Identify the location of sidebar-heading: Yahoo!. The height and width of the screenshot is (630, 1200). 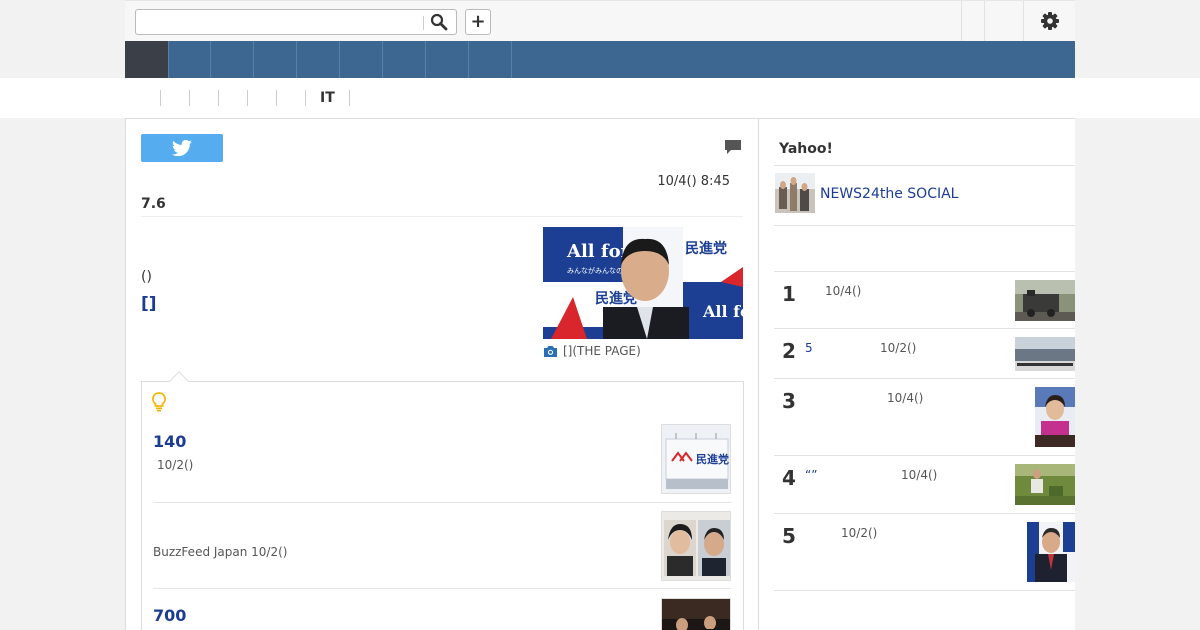
(806, 149).